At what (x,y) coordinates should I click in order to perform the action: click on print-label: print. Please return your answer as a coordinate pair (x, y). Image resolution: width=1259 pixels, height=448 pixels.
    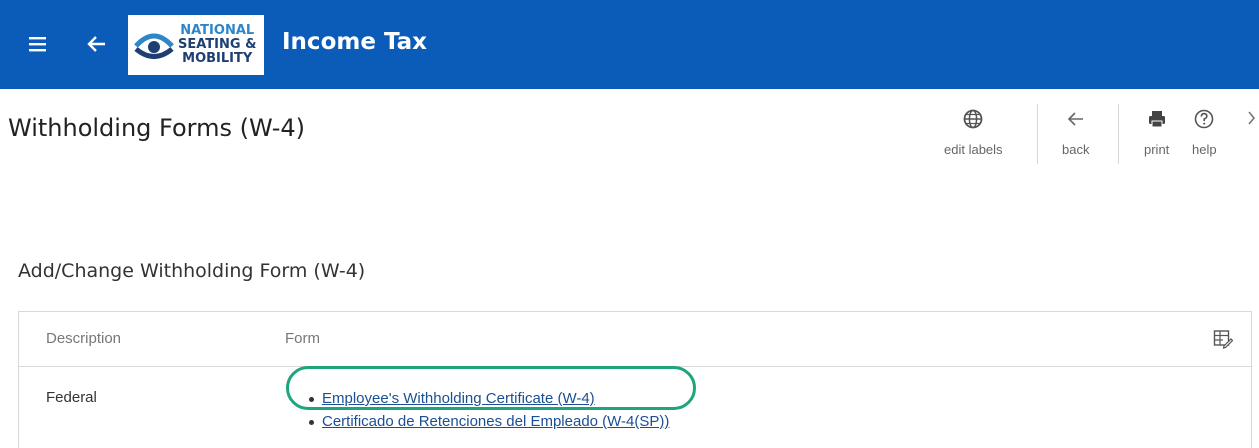
    Looking at the image, I should click on (1157, 149).